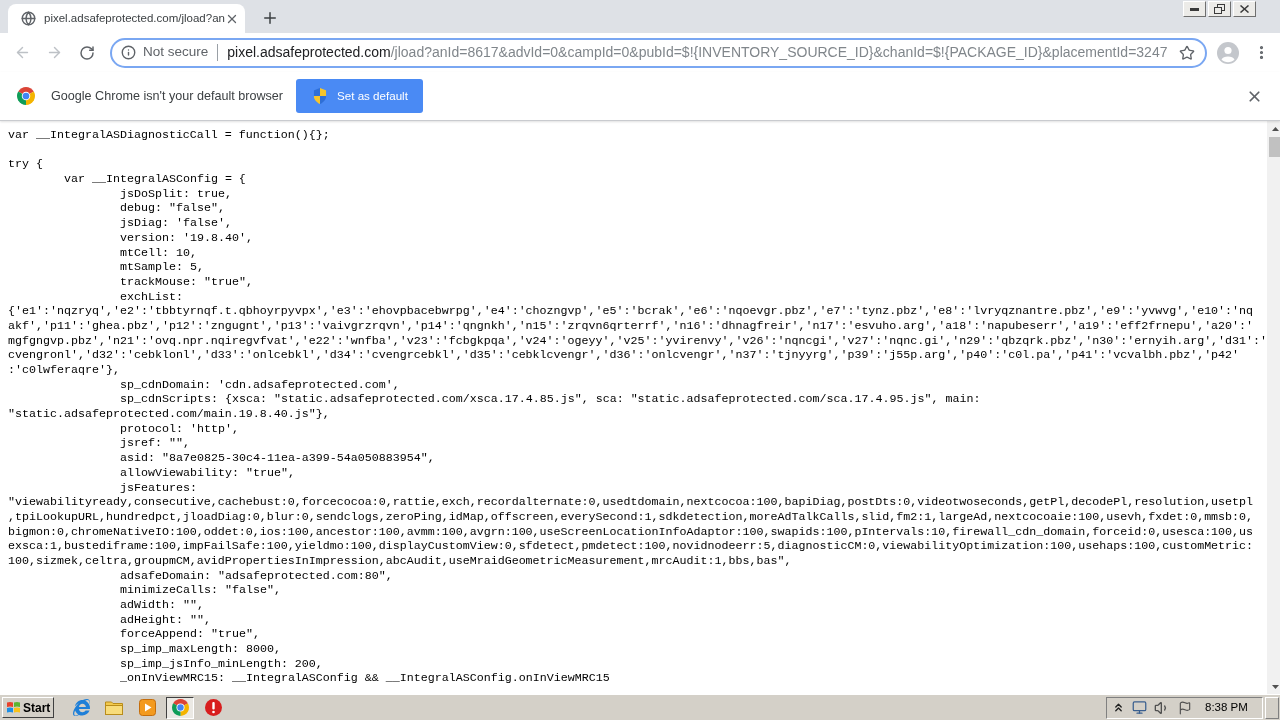 The image size is (1280, 720). I want to click on code-line: jsref: "",, so click(155, 443).